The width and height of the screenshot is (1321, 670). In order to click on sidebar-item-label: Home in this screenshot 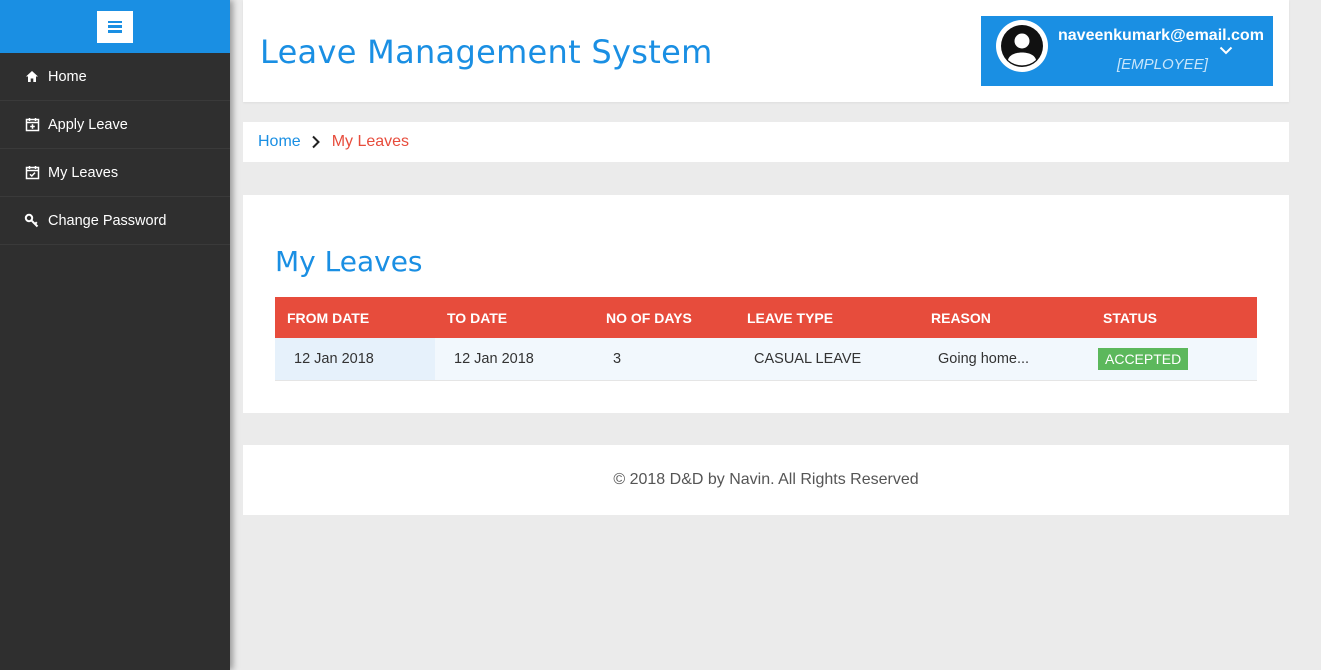, I will do `click(67, 76)`.